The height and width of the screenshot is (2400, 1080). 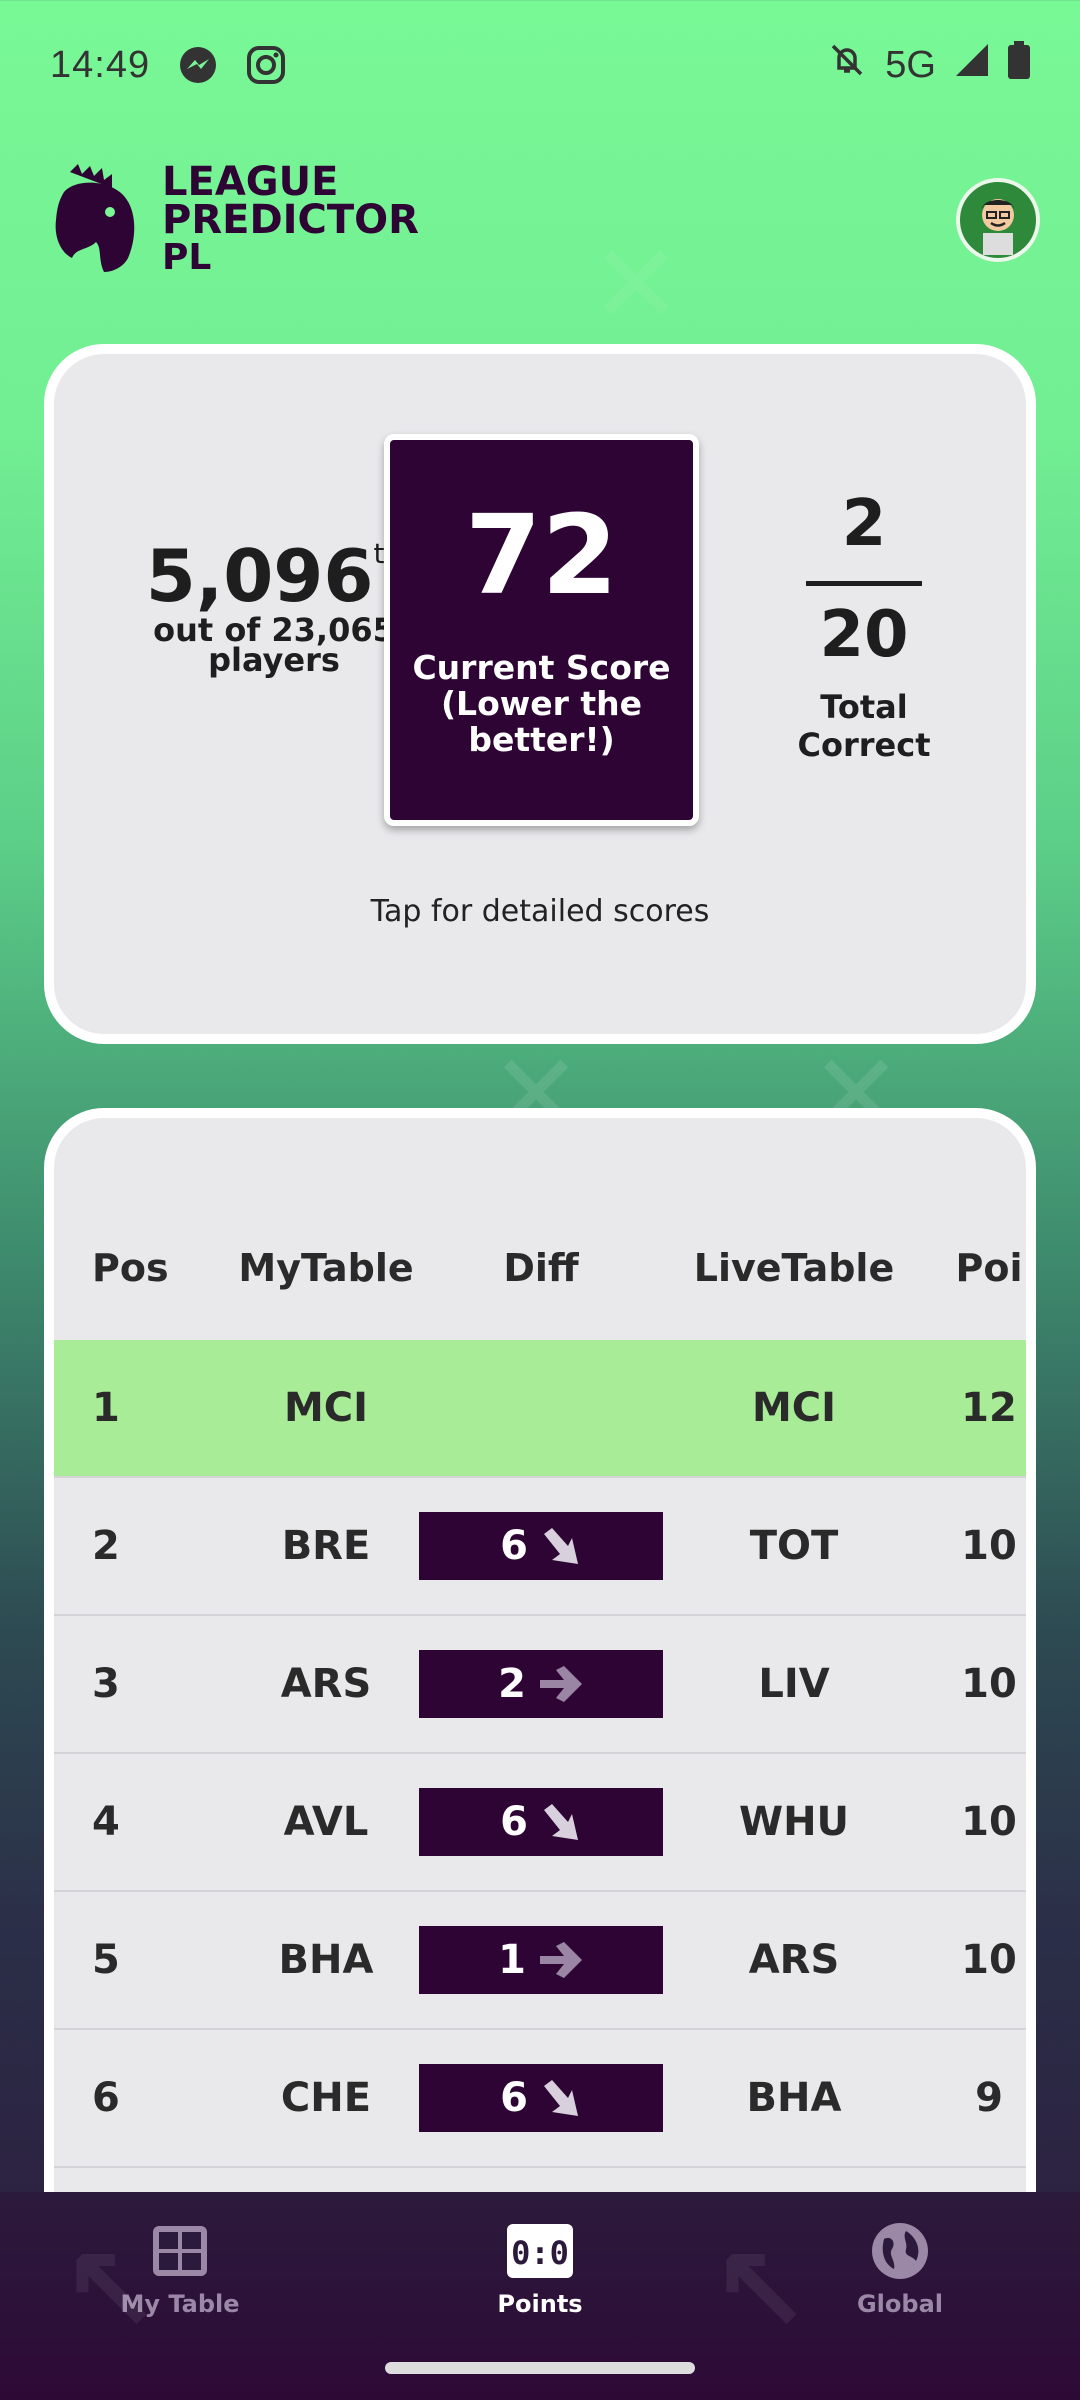 What do you see at coordinates (198, 65) in the screenshot?
I see `messenger-icon` at bounding box center [198, 65].